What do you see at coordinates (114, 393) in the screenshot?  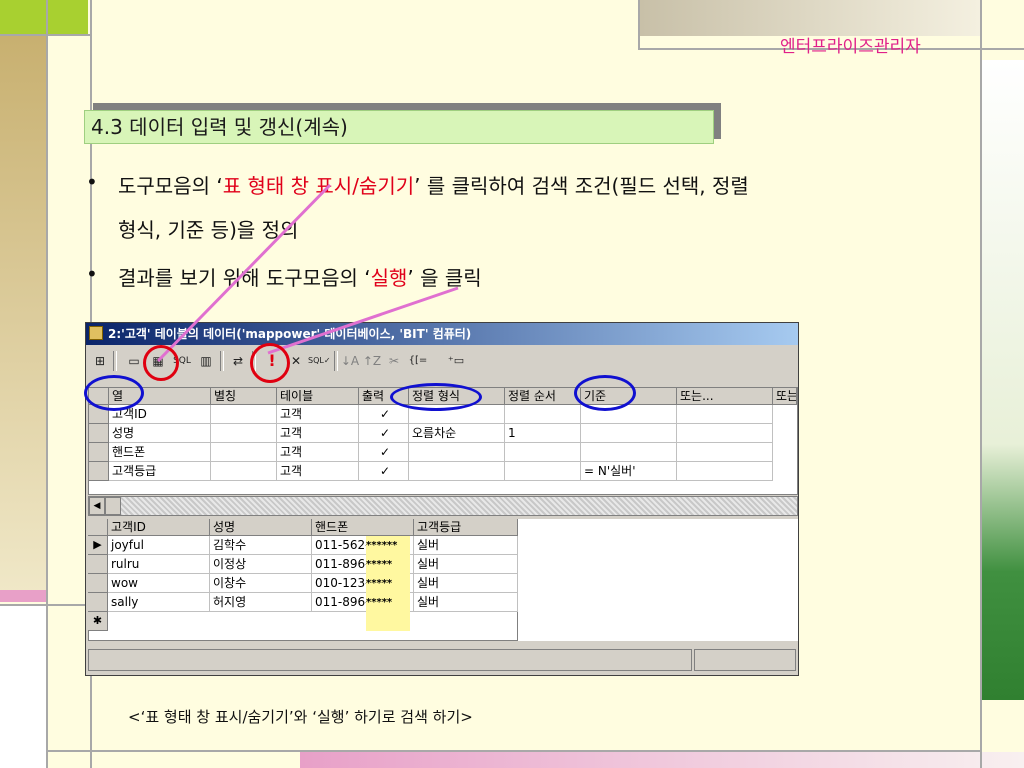 I see `highlight-oval-column` at bounding box center [114, 393].